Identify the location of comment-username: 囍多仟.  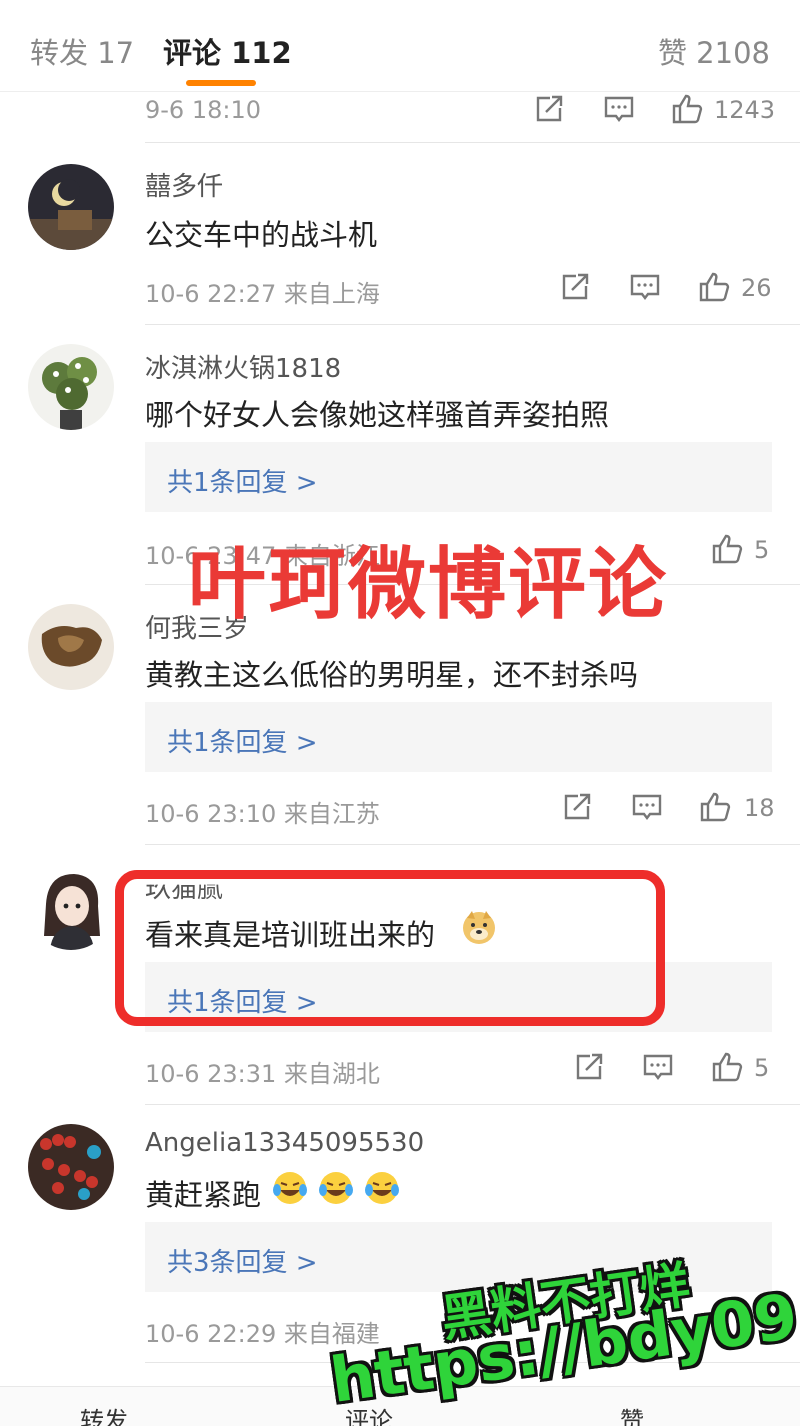
(184, 184).